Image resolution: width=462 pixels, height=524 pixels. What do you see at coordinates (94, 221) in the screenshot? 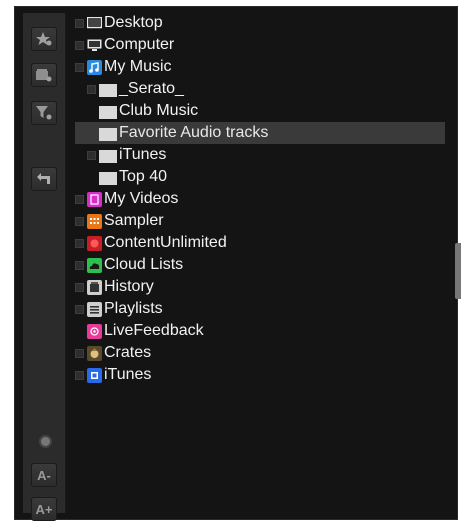
I see `sampler-icon` at bounding box center [94, 221].